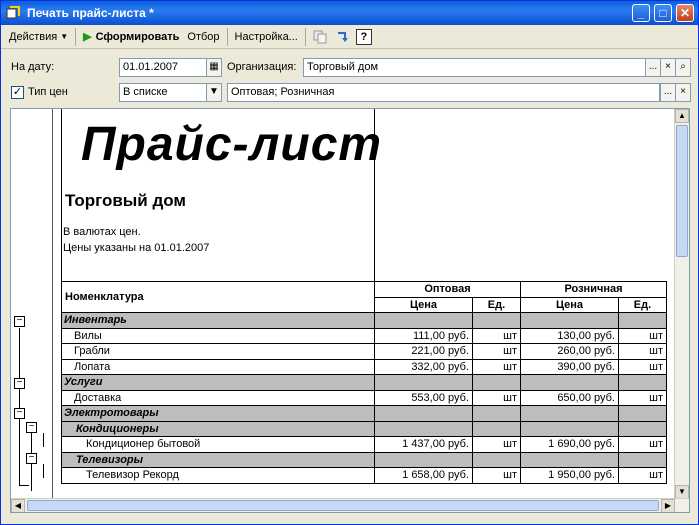 The image size is (699, 525). Describe the element at coordinates (423, 475) in the screenshot. I see `wholesale-price: 1 658,00 руб.` at that location.